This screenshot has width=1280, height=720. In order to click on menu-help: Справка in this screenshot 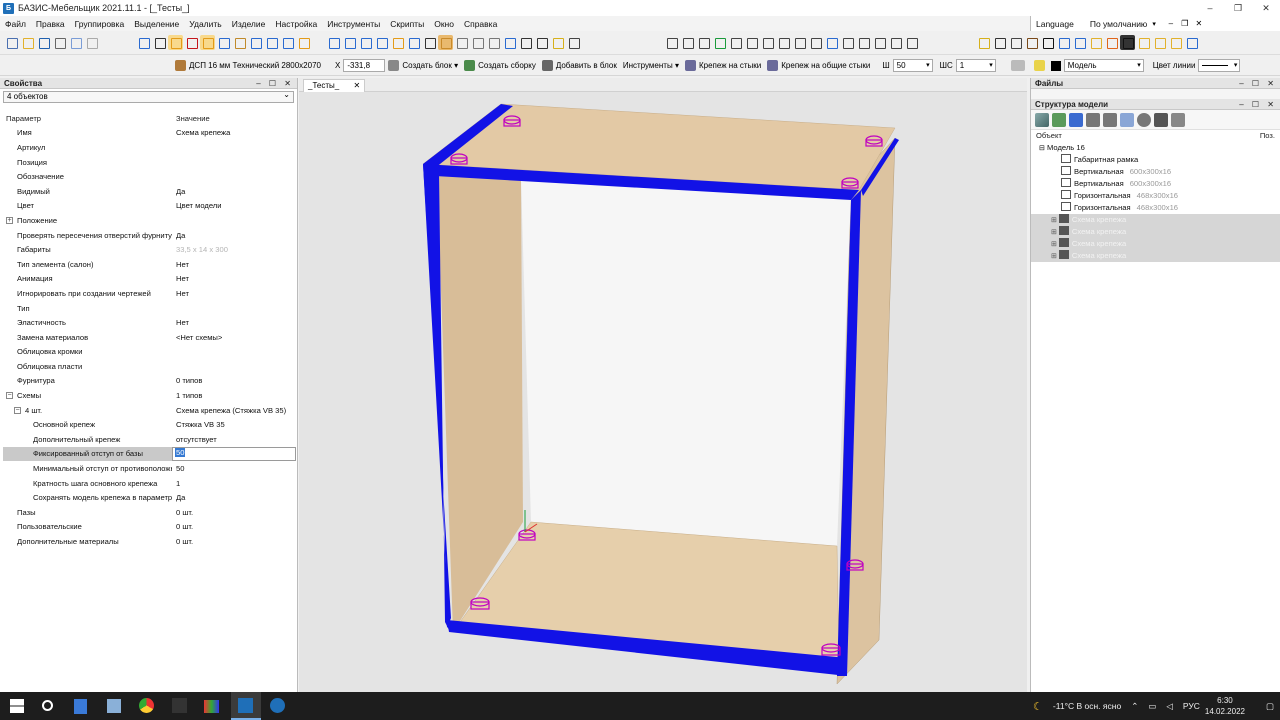, I will do `click(480, 24)`.